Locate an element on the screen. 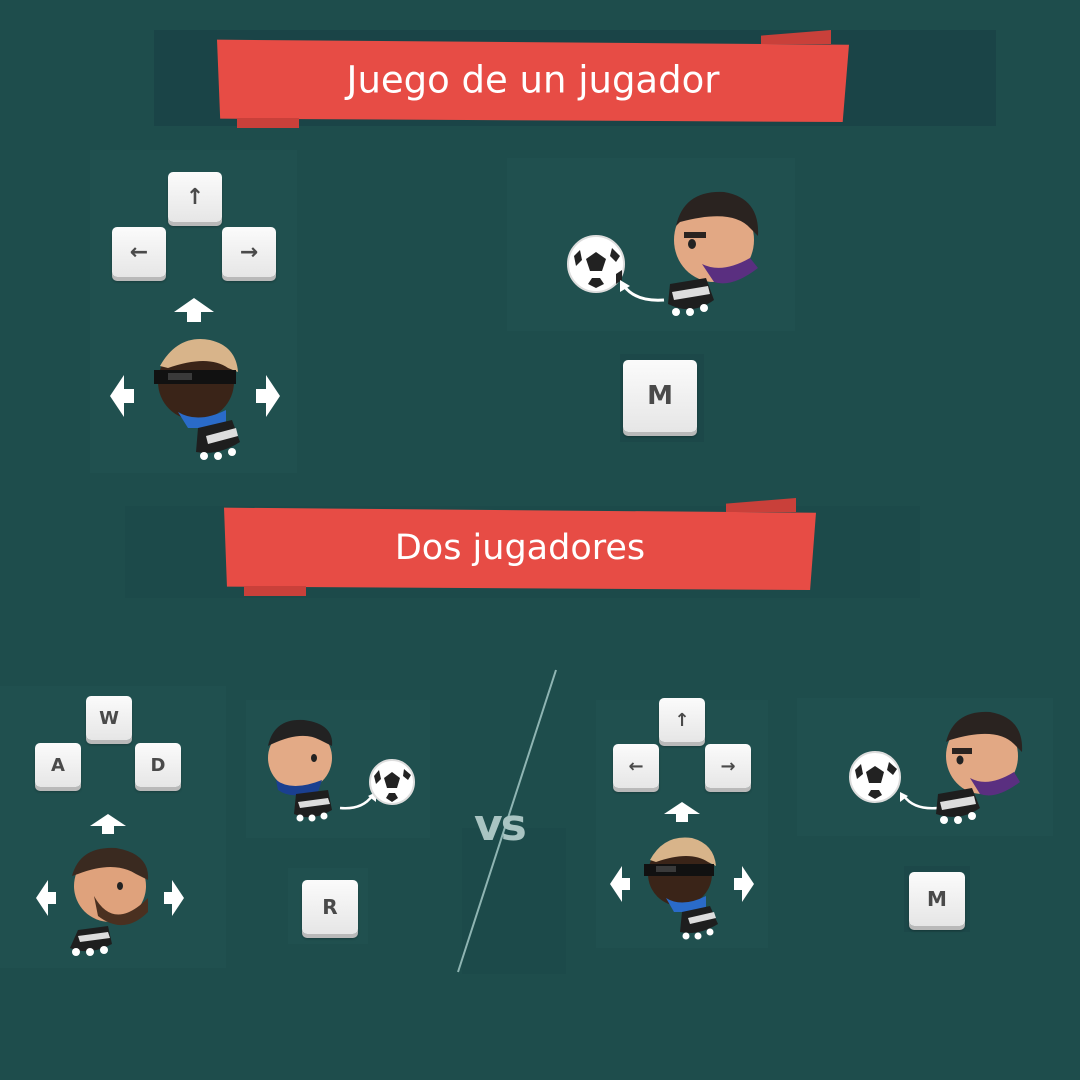 This screenshot has width=1080, height=1080. key-w: W is located at coordinates (109, 718).